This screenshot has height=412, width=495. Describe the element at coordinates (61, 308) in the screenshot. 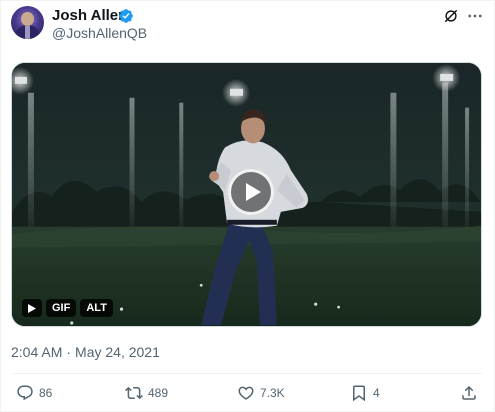

I see `gif-badge: GIF` at that location.